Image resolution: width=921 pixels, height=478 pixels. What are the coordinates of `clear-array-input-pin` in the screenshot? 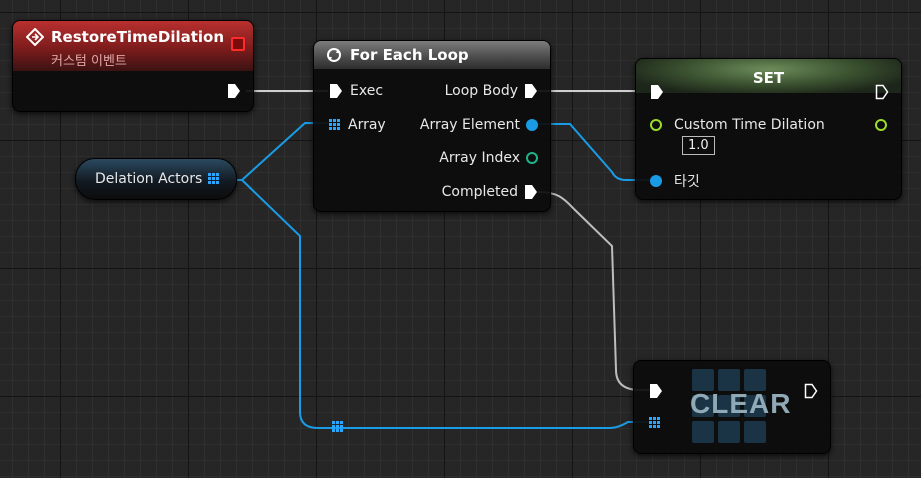 It's located at (655, 423).